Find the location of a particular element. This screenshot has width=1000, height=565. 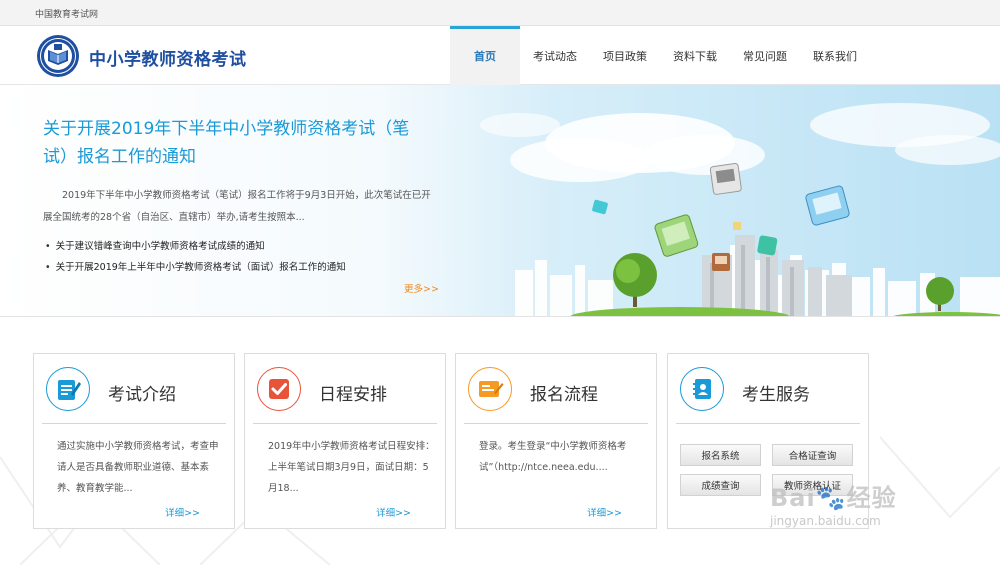

watermark-url: jingyan.baidu.com is located at coordinates (825, 521).